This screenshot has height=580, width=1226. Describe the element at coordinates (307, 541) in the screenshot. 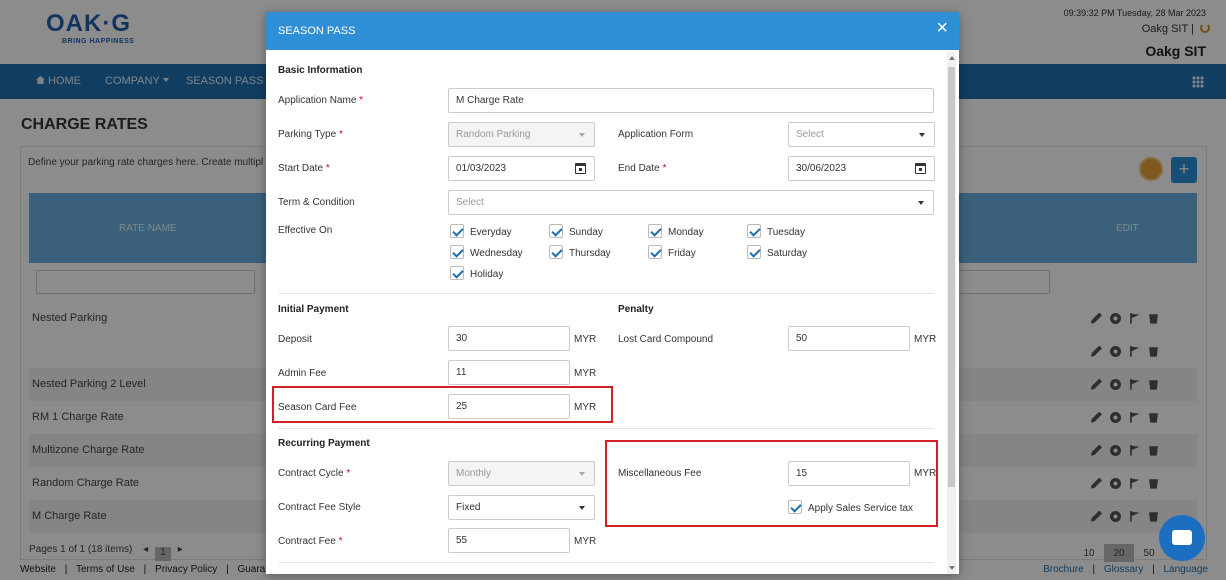

I see `contract-fee-label-text: Contract Fee` at that location.